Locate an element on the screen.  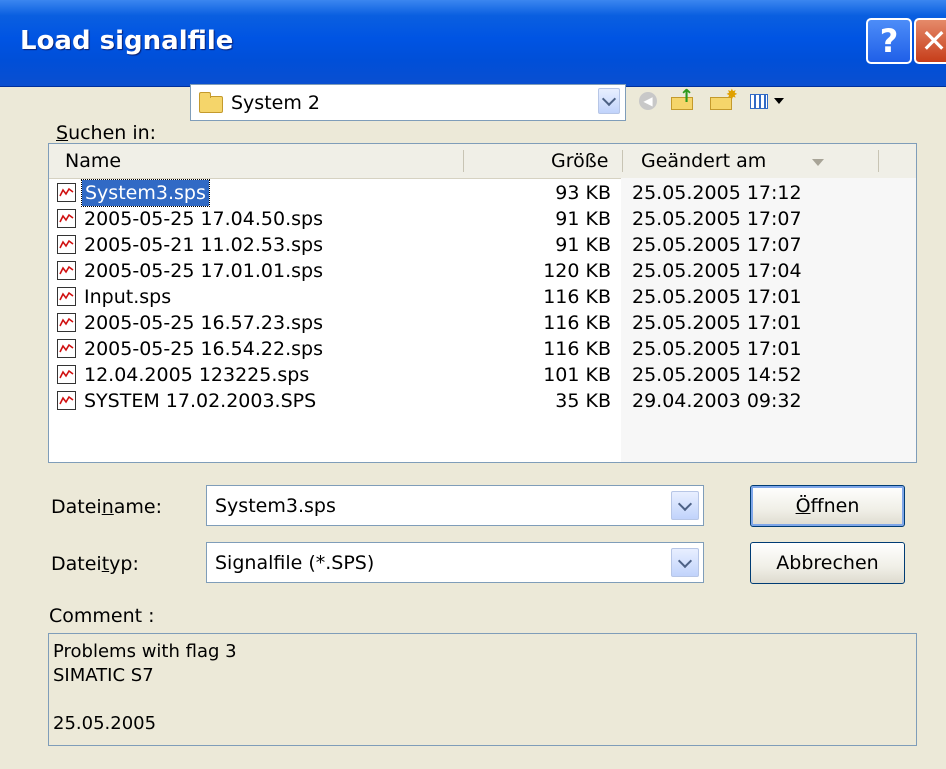
list-item: System3.sps 93 KB 25.05.2005 17:12 is located at coordinates (482, 193).